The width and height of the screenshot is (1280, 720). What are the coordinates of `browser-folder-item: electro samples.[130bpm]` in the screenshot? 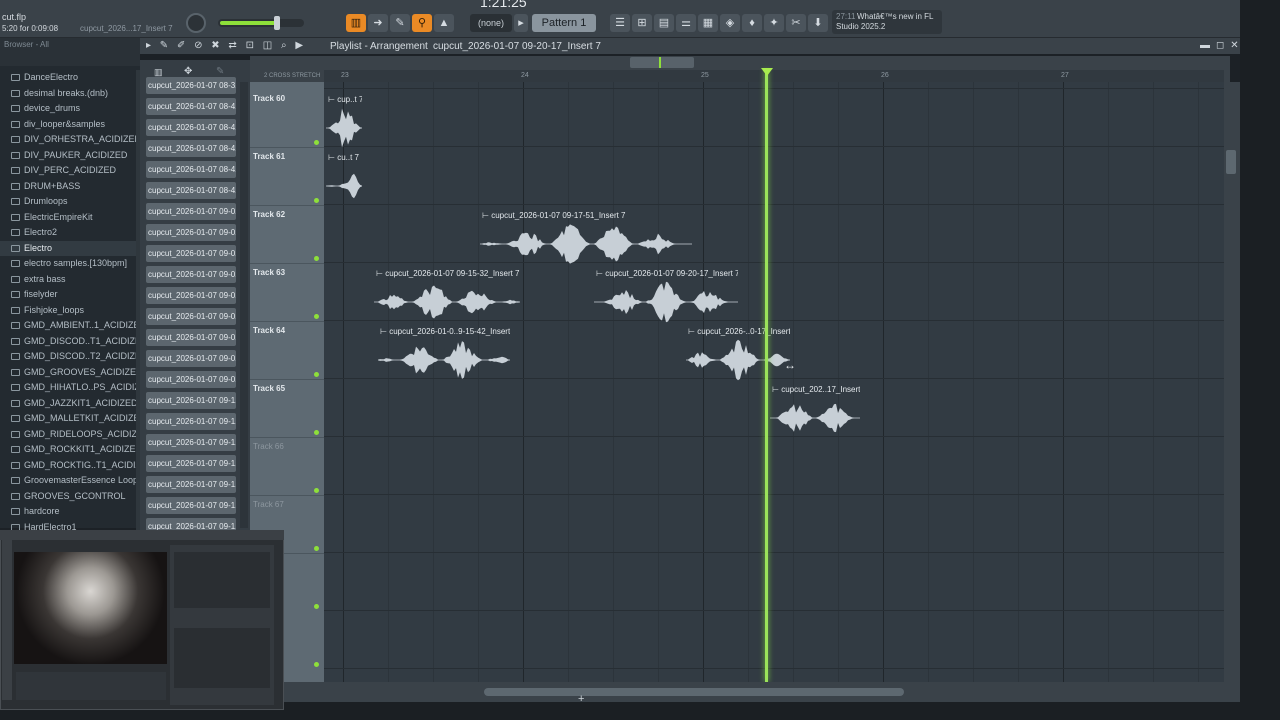 It's located at (68, 264).